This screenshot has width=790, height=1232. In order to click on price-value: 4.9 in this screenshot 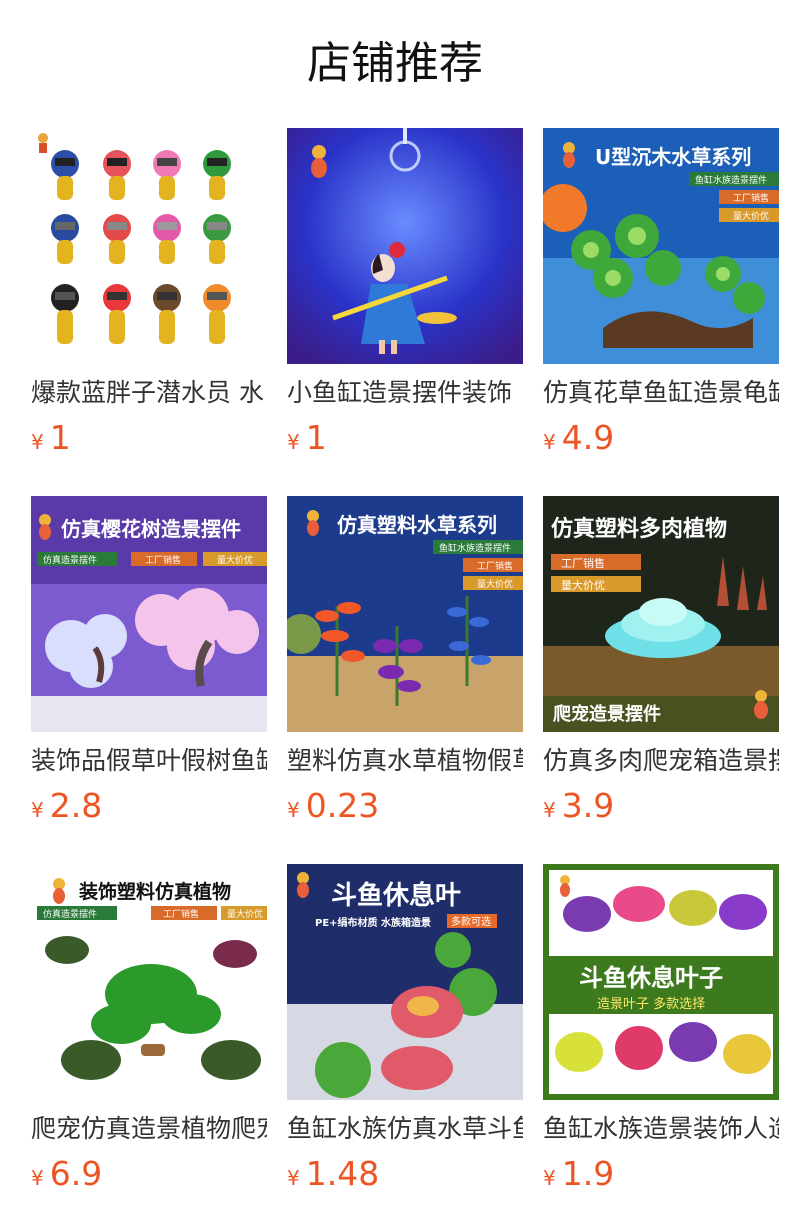, I will do `click(588, 437)`.